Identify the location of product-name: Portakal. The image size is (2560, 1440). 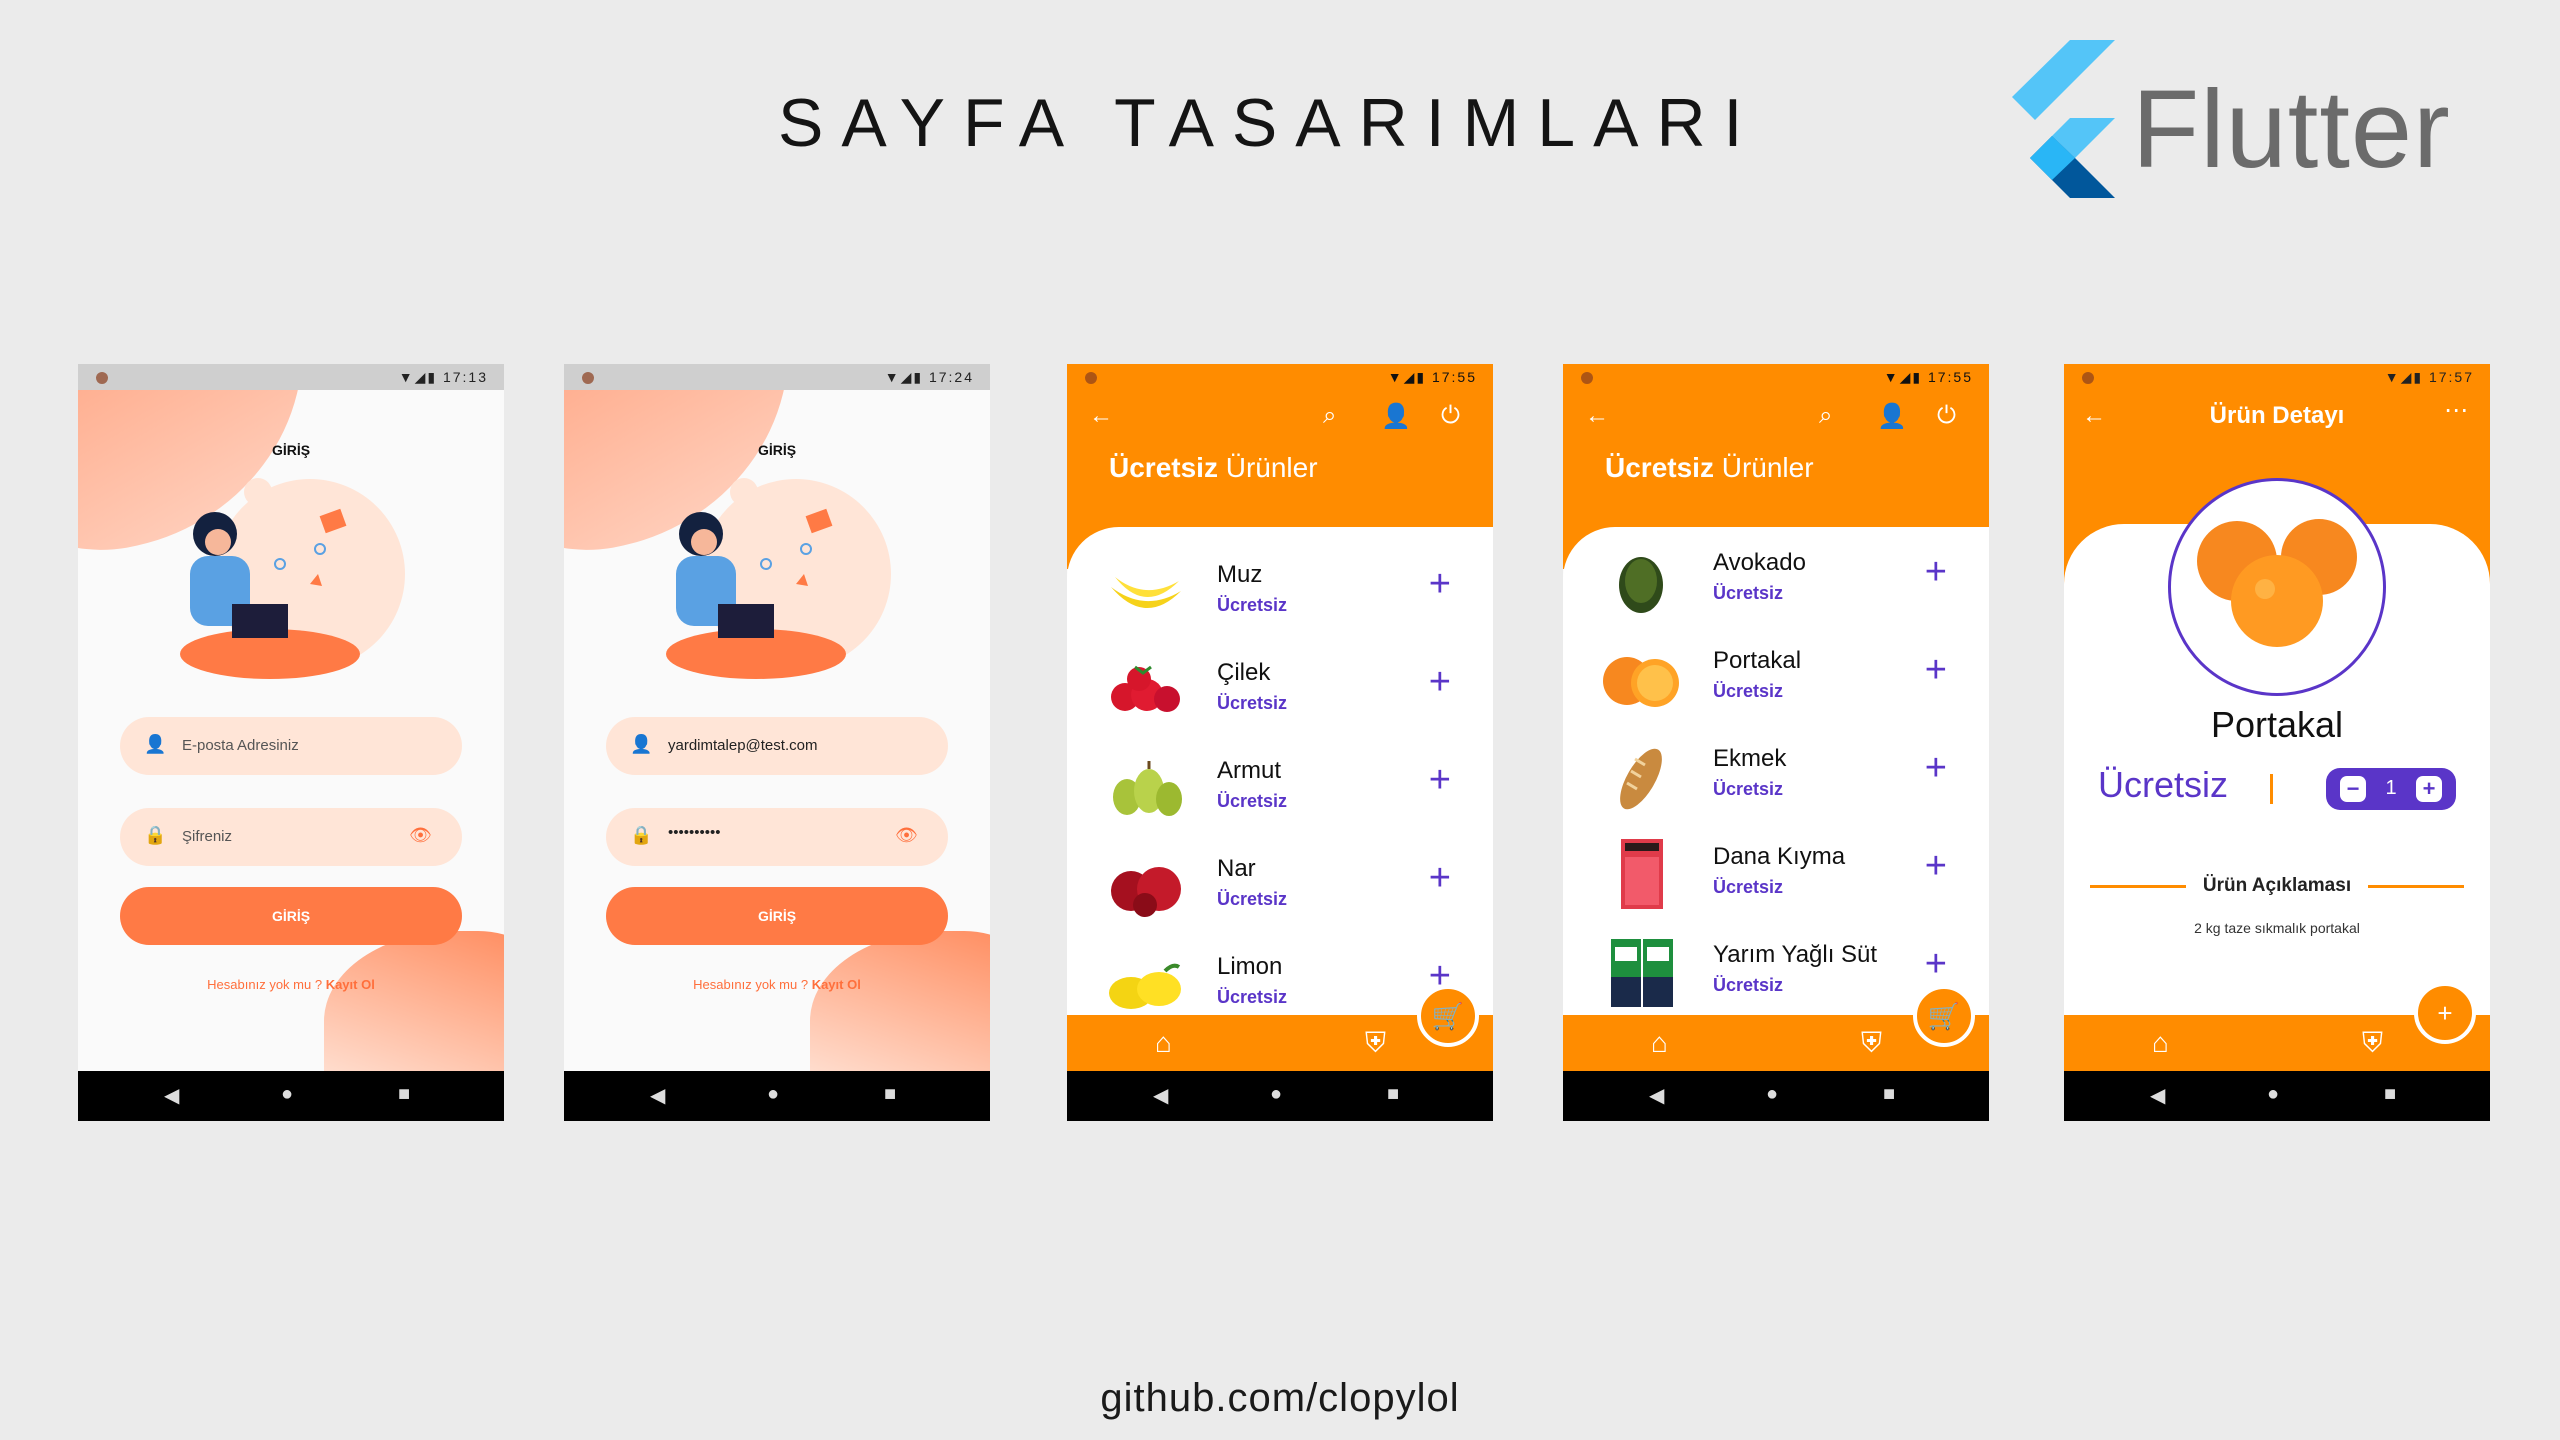
(2277, 724).